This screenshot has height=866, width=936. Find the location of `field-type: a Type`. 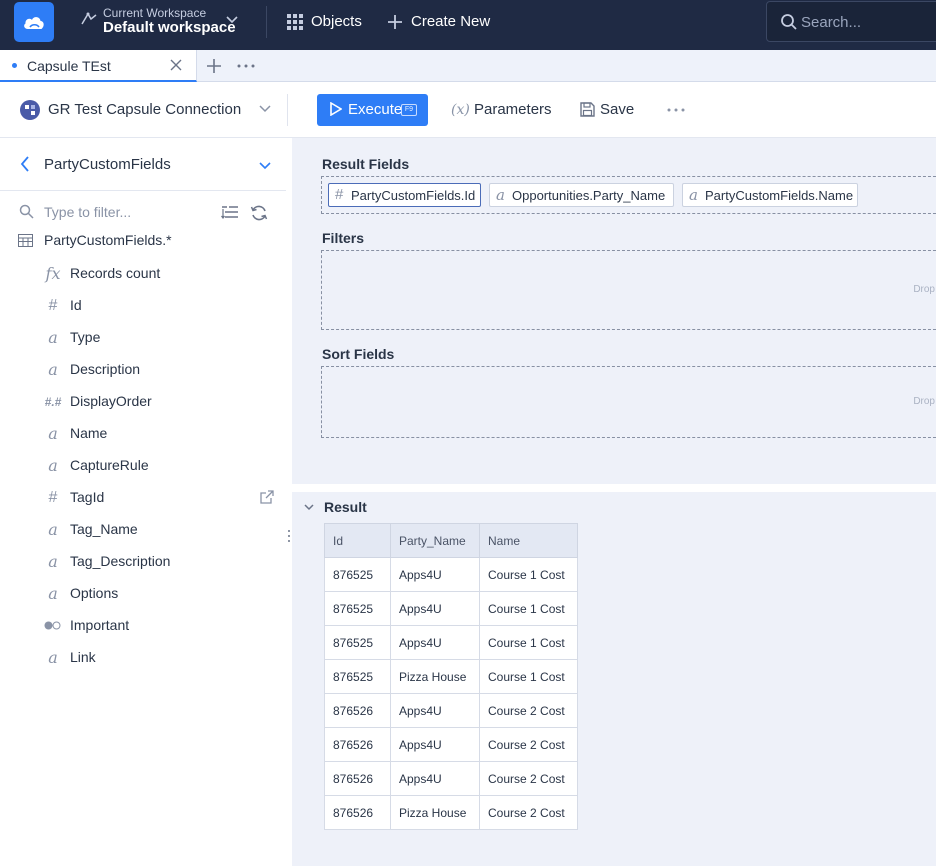

field-type: a Type is located at coordinates (143, 338).